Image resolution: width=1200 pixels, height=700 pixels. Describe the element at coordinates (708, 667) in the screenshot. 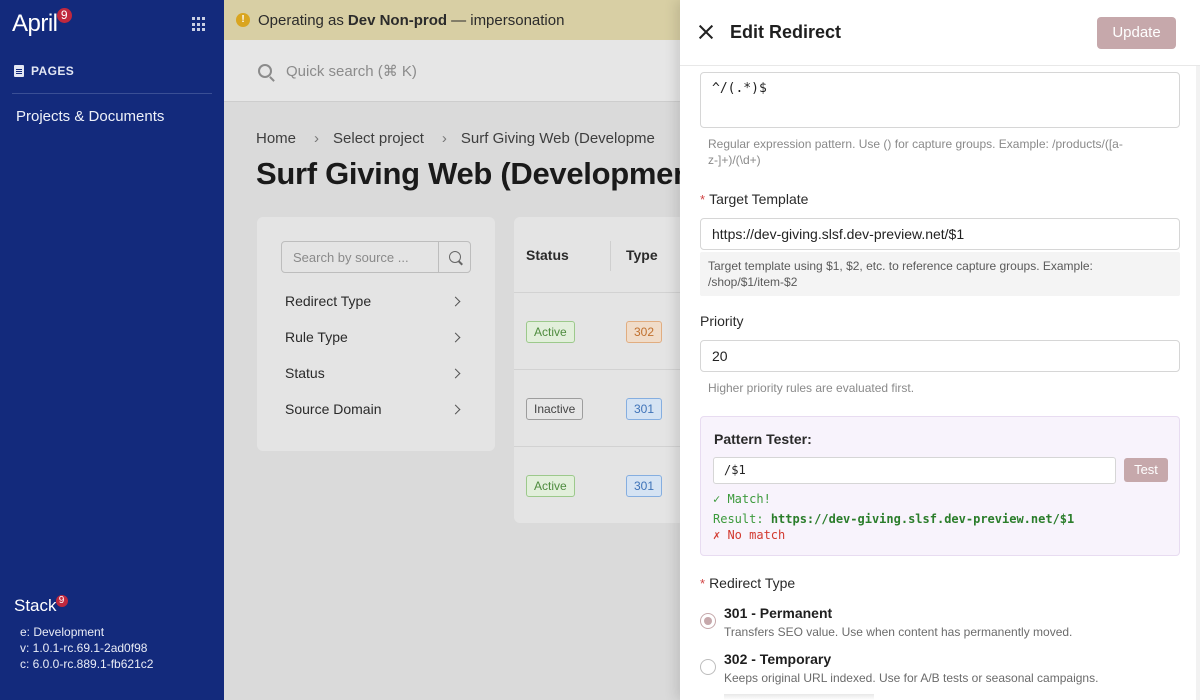

I see `radio-302-temporary` at that location.